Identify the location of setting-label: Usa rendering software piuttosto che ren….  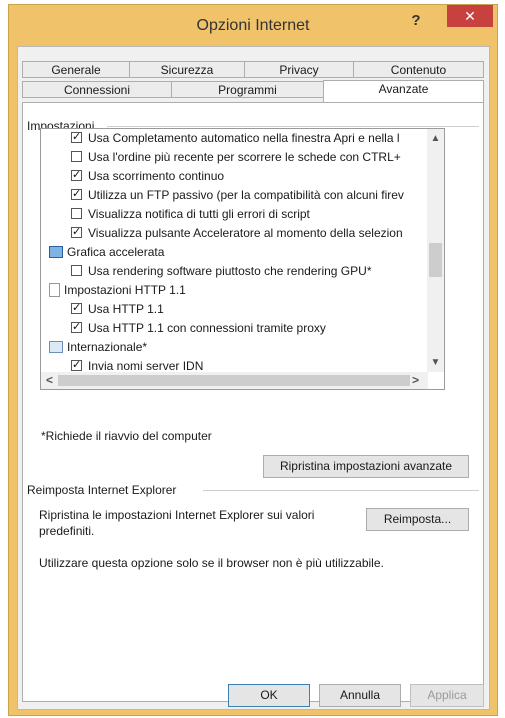
(230, 271).